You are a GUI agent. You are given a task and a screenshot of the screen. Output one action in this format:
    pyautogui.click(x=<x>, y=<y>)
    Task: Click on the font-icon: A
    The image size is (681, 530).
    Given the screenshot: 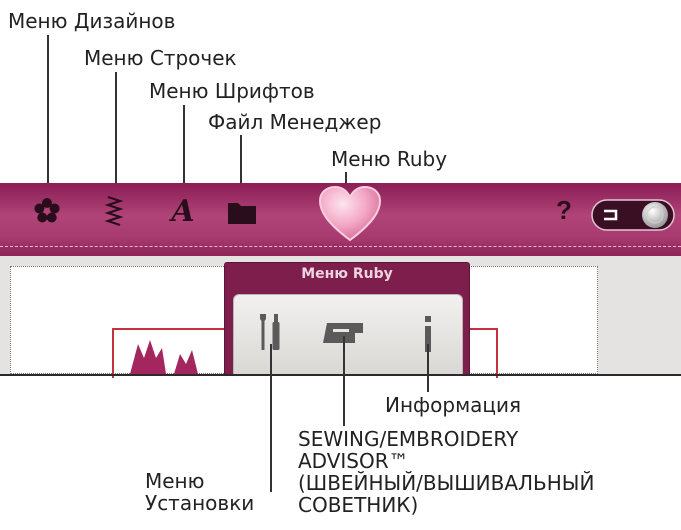 What is the action you would take?
    pyautogui.click(x=183, y=211)
    